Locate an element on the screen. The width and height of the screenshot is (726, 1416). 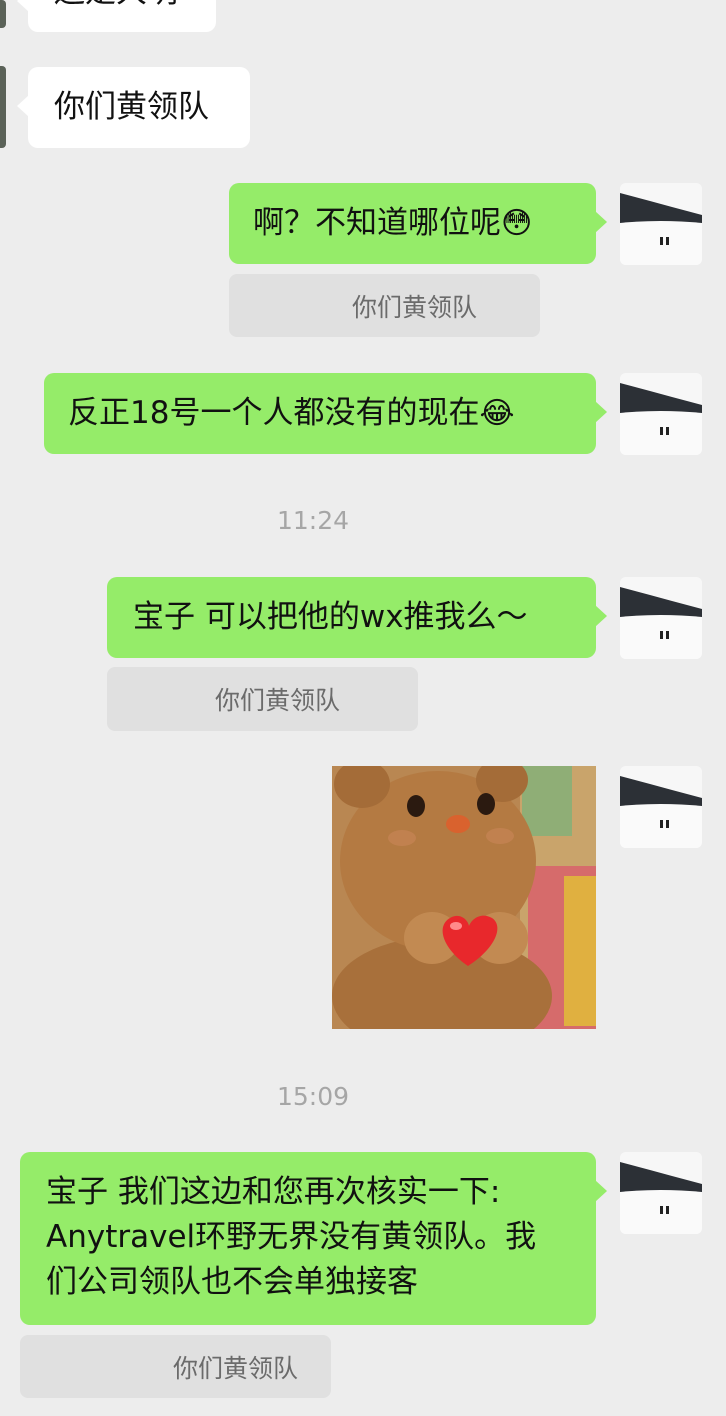
message-text: 你们黄领队 is located at coordinates (131, 107).